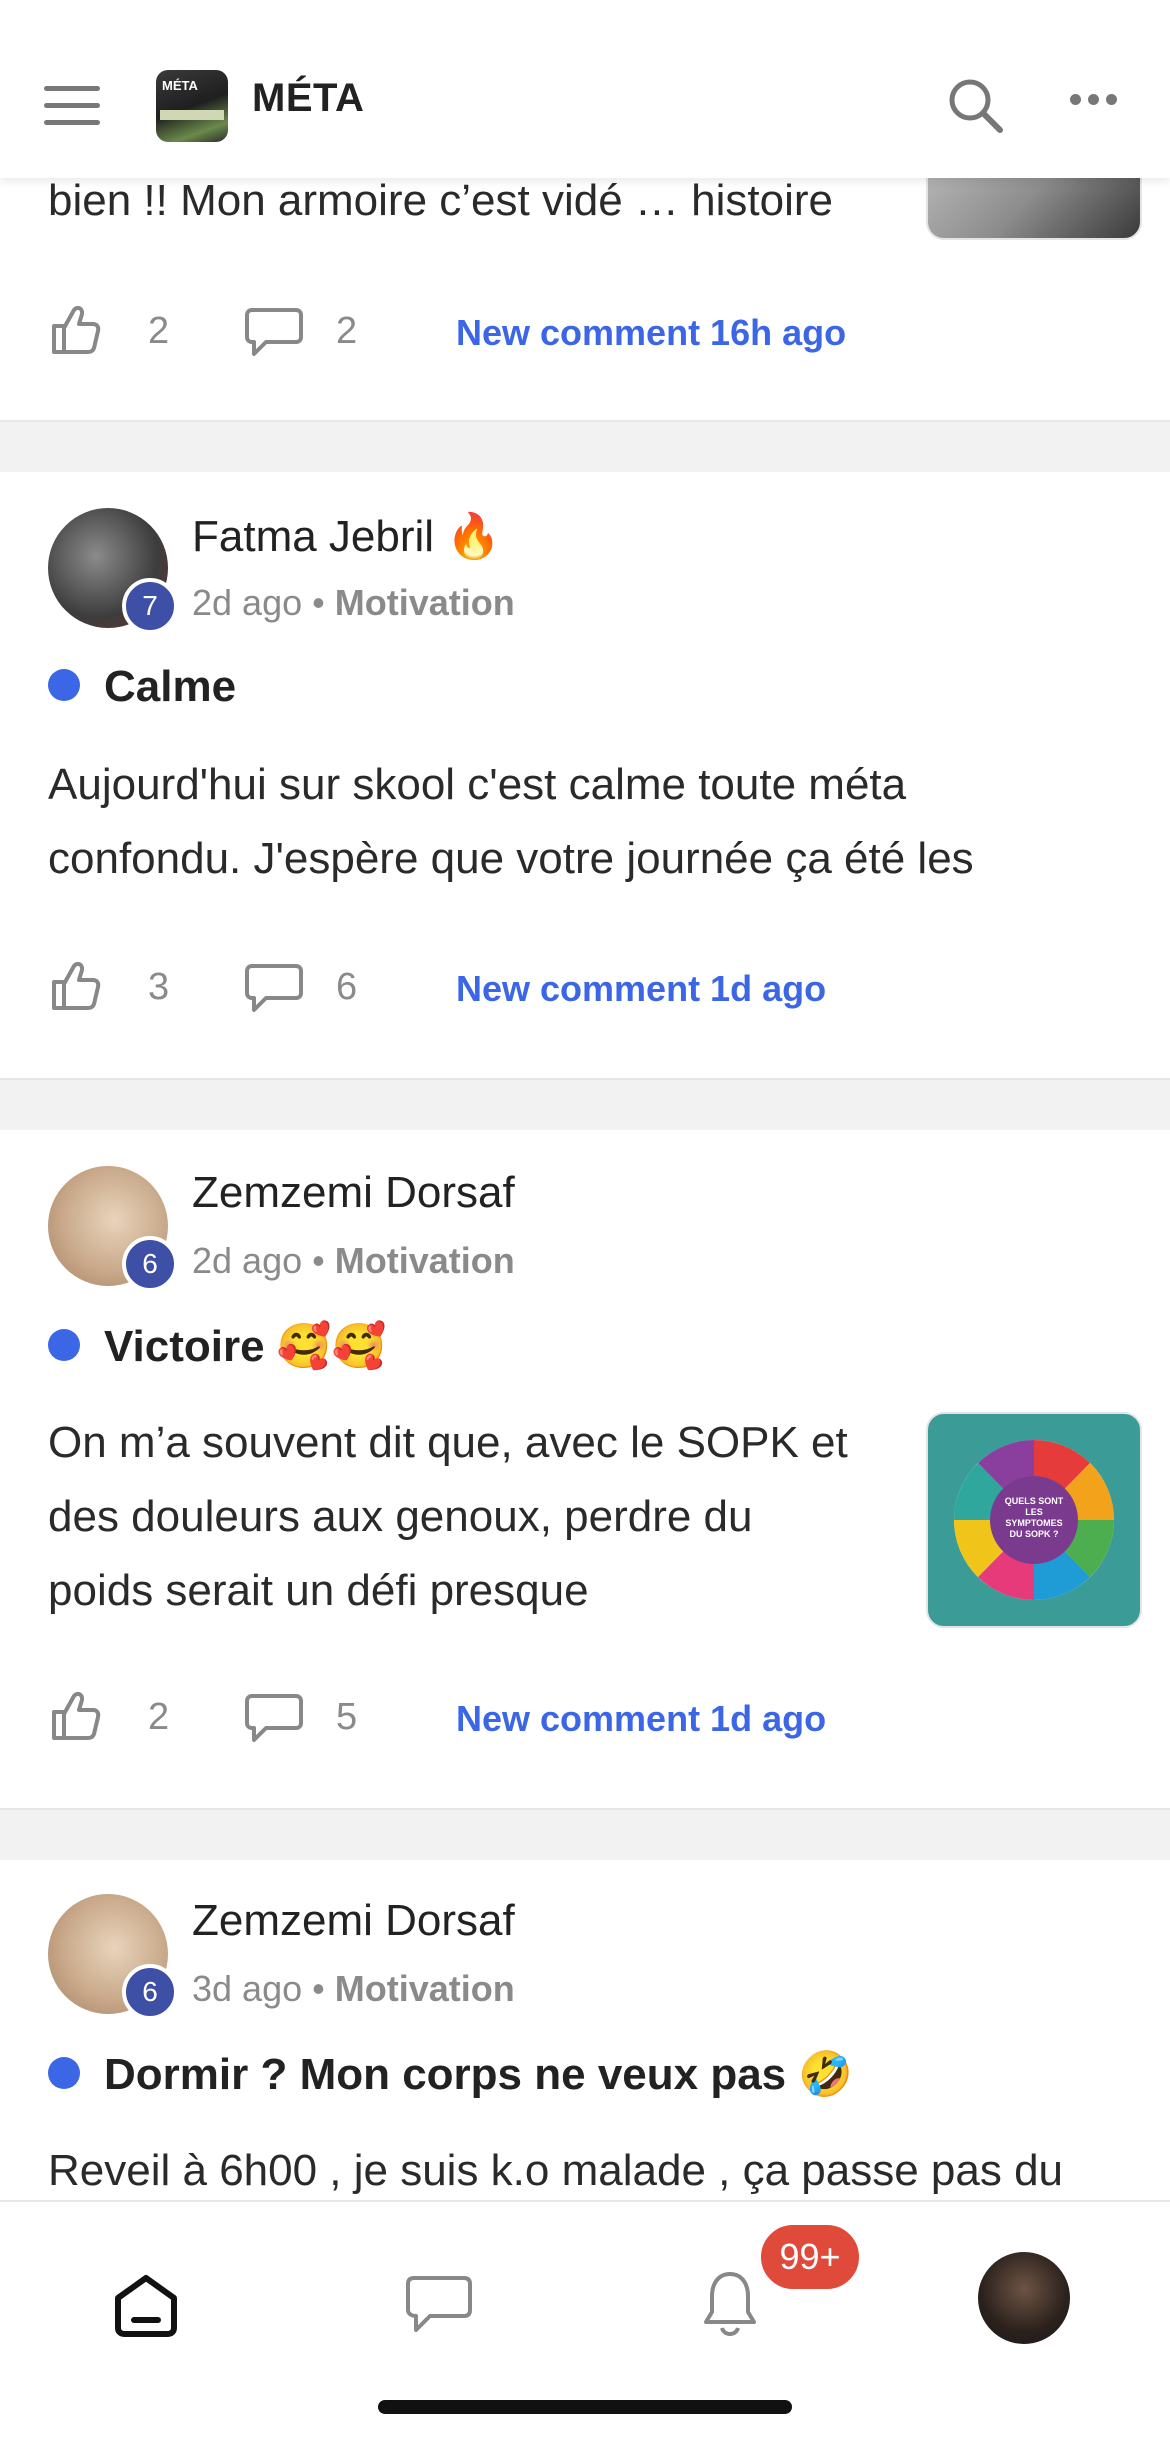 Image resolution: width=1170 pixels, height=2440 pixels. I want to click on home-indicator, so click(585, 2407).